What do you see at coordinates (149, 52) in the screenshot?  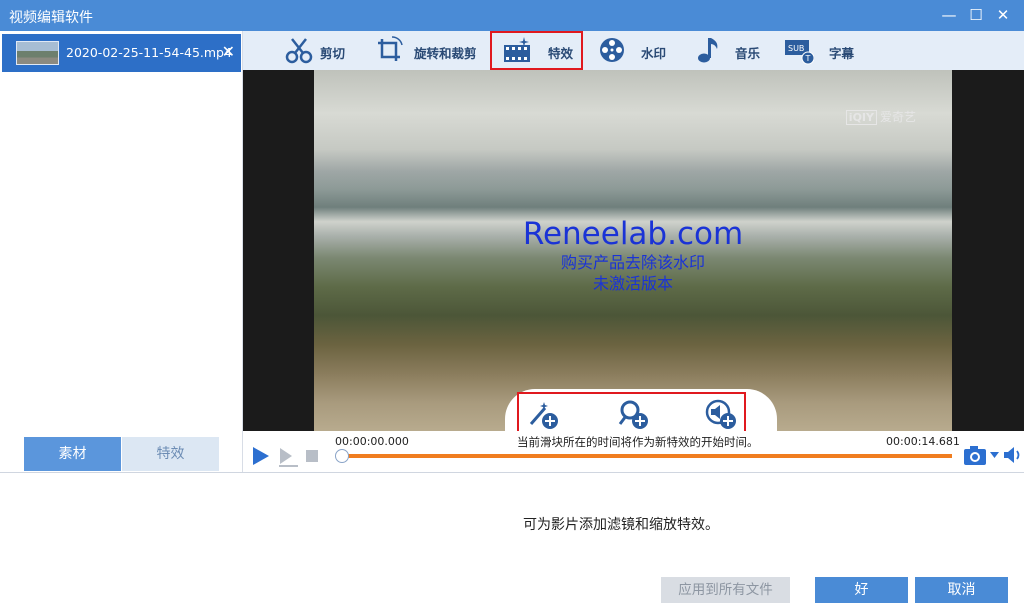 I see `file-name: 2020-02-25-11-54-45.mp4` at bounding box center [149, 52].